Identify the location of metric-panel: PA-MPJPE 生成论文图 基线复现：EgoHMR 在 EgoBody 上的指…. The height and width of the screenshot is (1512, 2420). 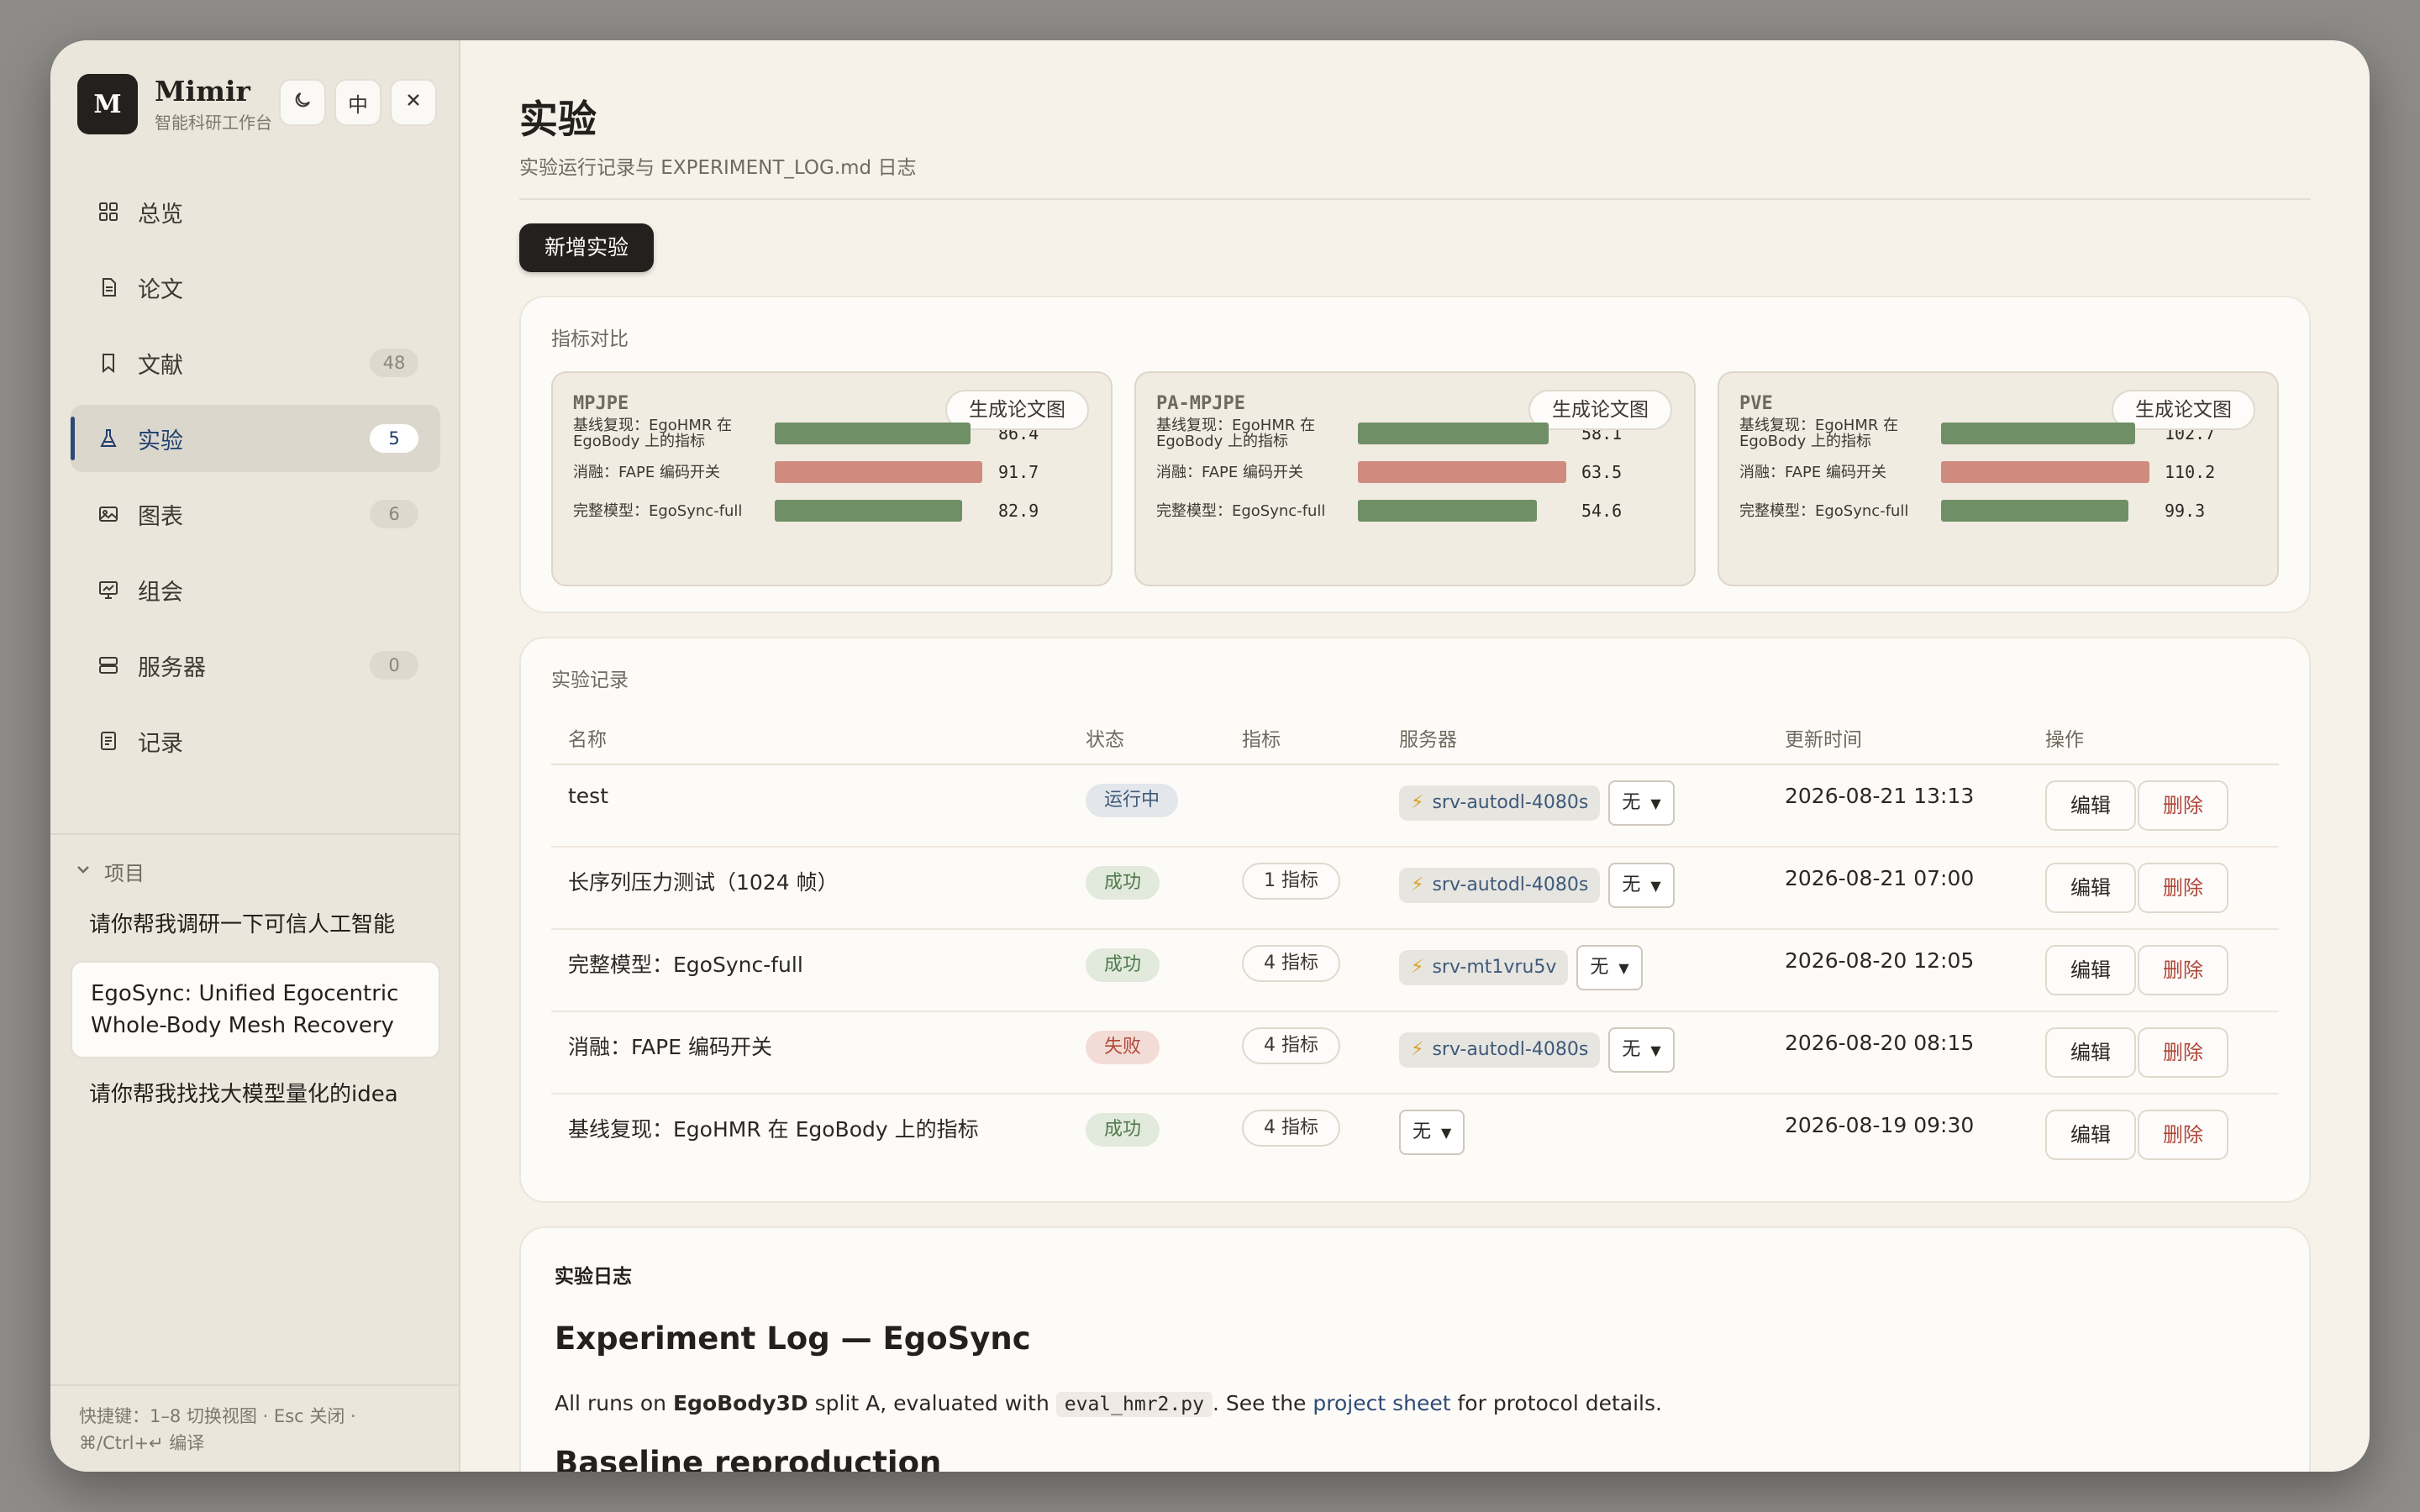
(1415, 478).